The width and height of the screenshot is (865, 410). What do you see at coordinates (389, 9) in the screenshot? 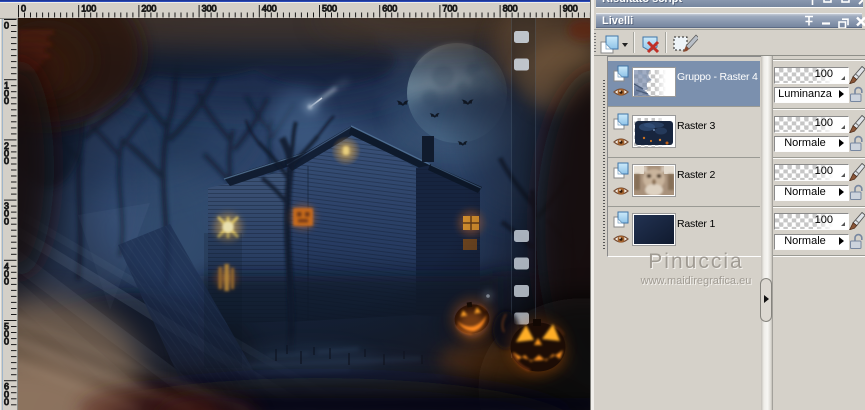
I see `svg-text: 600` at bounding box center [389, 9].